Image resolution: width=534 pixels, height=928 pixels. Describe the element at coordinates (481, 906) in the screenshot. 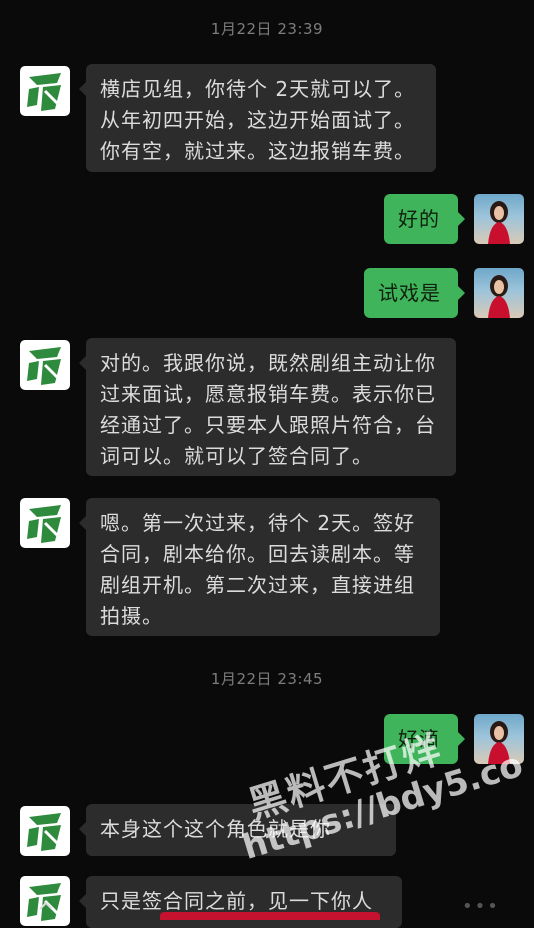

I see `more-dots-icon: •••` at that location.